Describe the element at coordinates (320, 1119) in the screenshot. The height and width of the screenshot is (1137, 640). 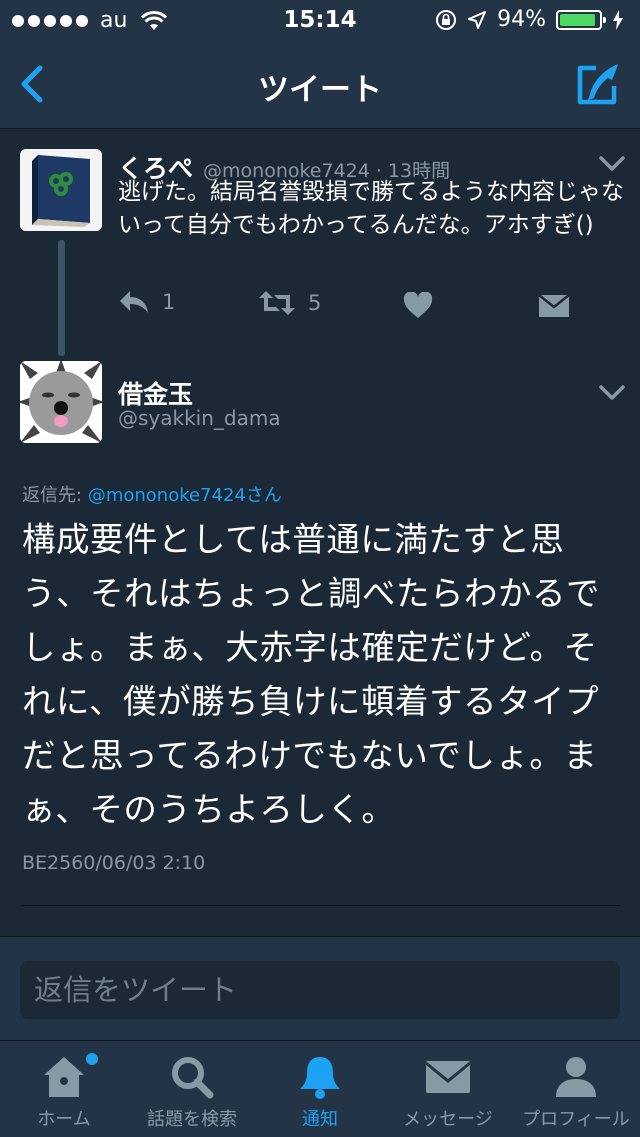
I see `tab-label: 通知` at that location.